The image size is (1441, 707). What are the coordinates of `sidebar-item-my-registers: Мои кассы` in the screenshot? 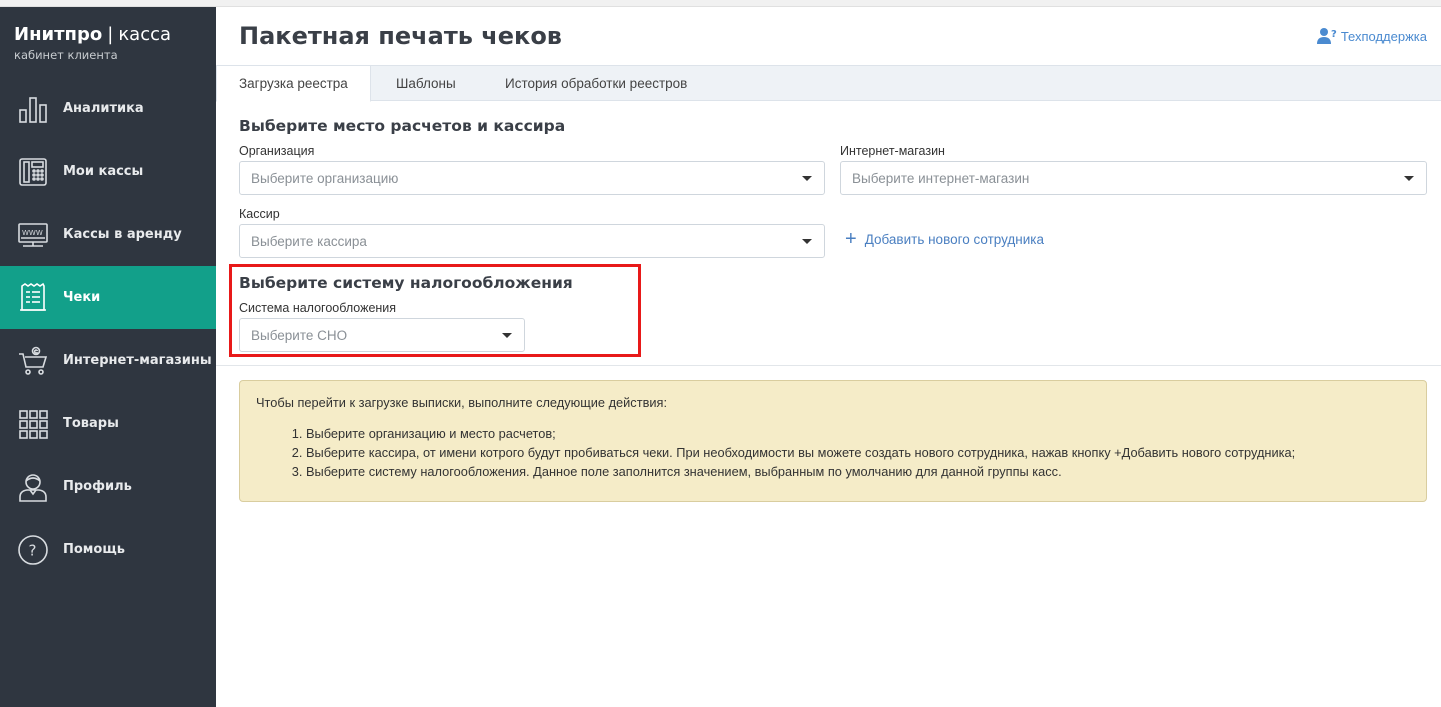 It's located at (108, 171).